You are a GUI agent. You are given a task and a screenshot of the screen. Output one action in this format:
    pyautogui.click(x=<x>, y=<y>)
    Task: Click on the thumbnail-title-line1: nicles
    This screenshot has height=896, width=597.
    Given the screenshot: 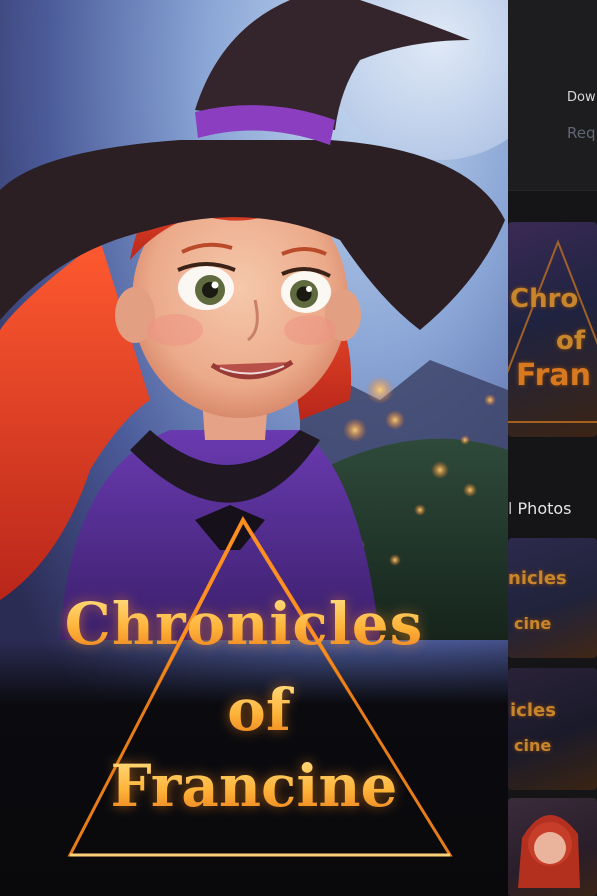 What is the action you would take?
    pyautogui.click(x=537, y=578)
    